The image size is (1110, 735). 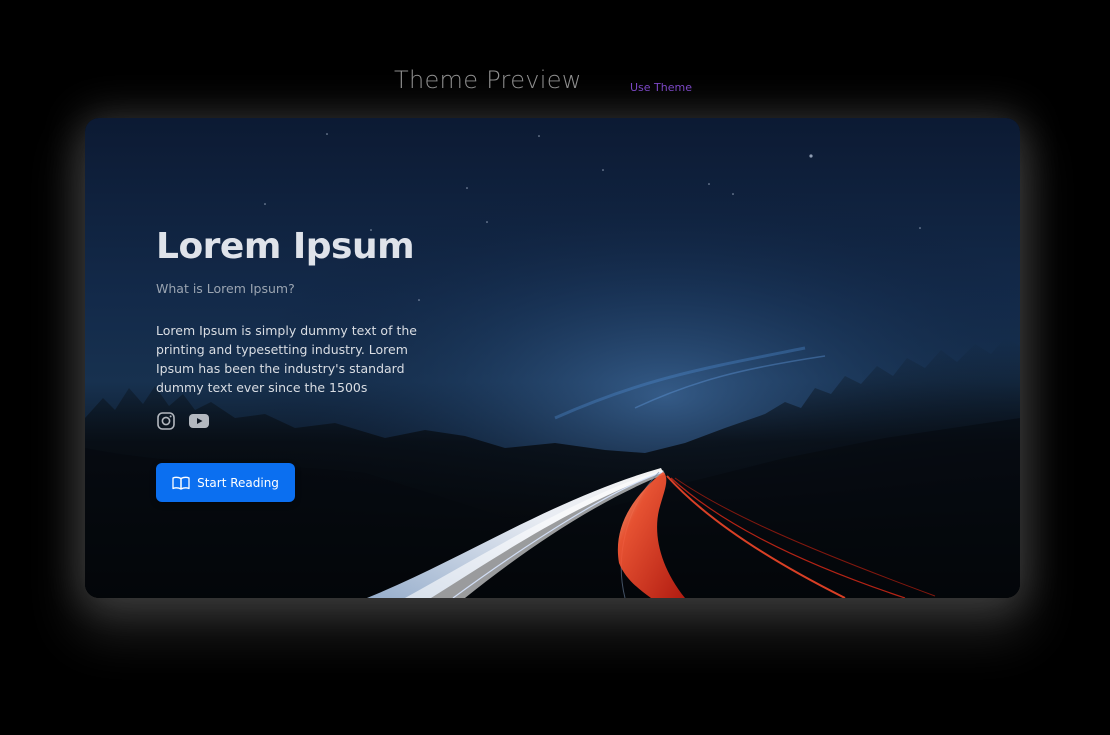 I want to click on preview-title: Theme Preview, so click(x=488, y=80).